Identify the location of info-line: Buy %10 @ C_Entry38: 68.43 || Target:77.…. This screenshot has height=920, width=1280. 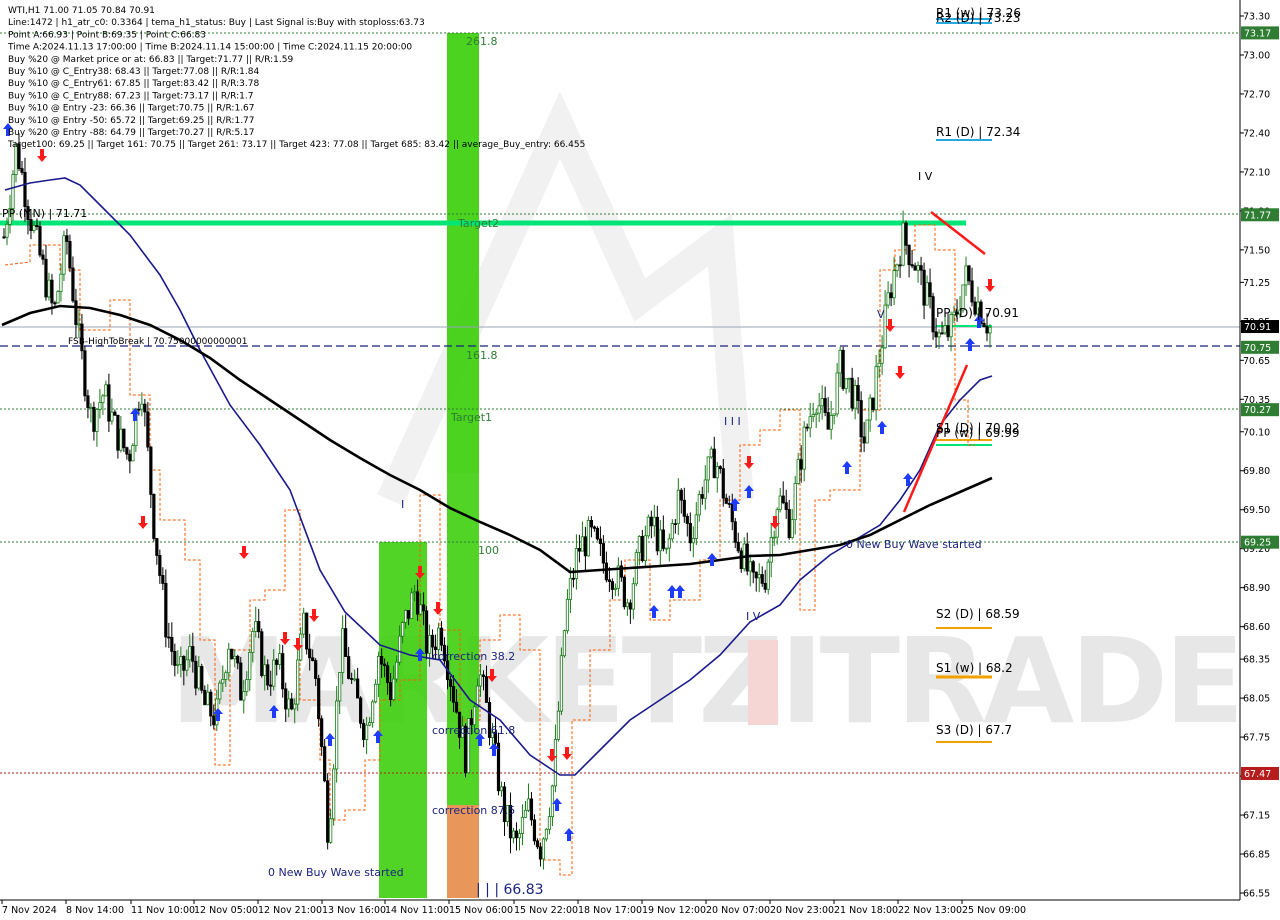
(133, 72).